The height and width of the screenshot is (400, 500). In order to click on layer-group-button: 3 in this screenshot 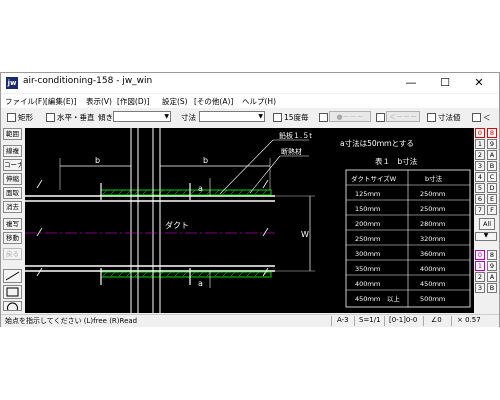, I will do `click(480, 166)`.